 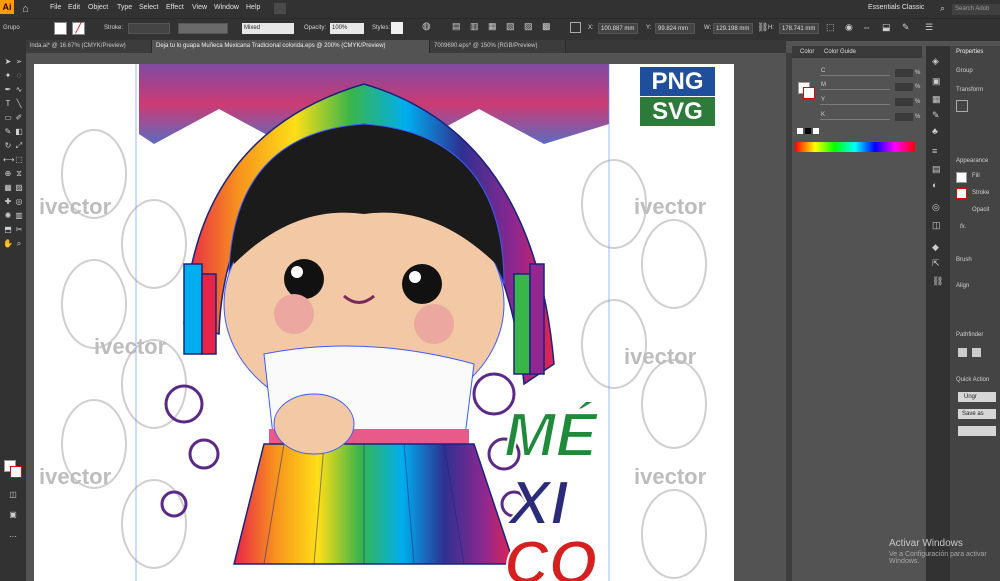 What do you see at coordinates (976, 9) in the screenshot?
I see `search-input: Search Adob` at bounding box center [976, 9].